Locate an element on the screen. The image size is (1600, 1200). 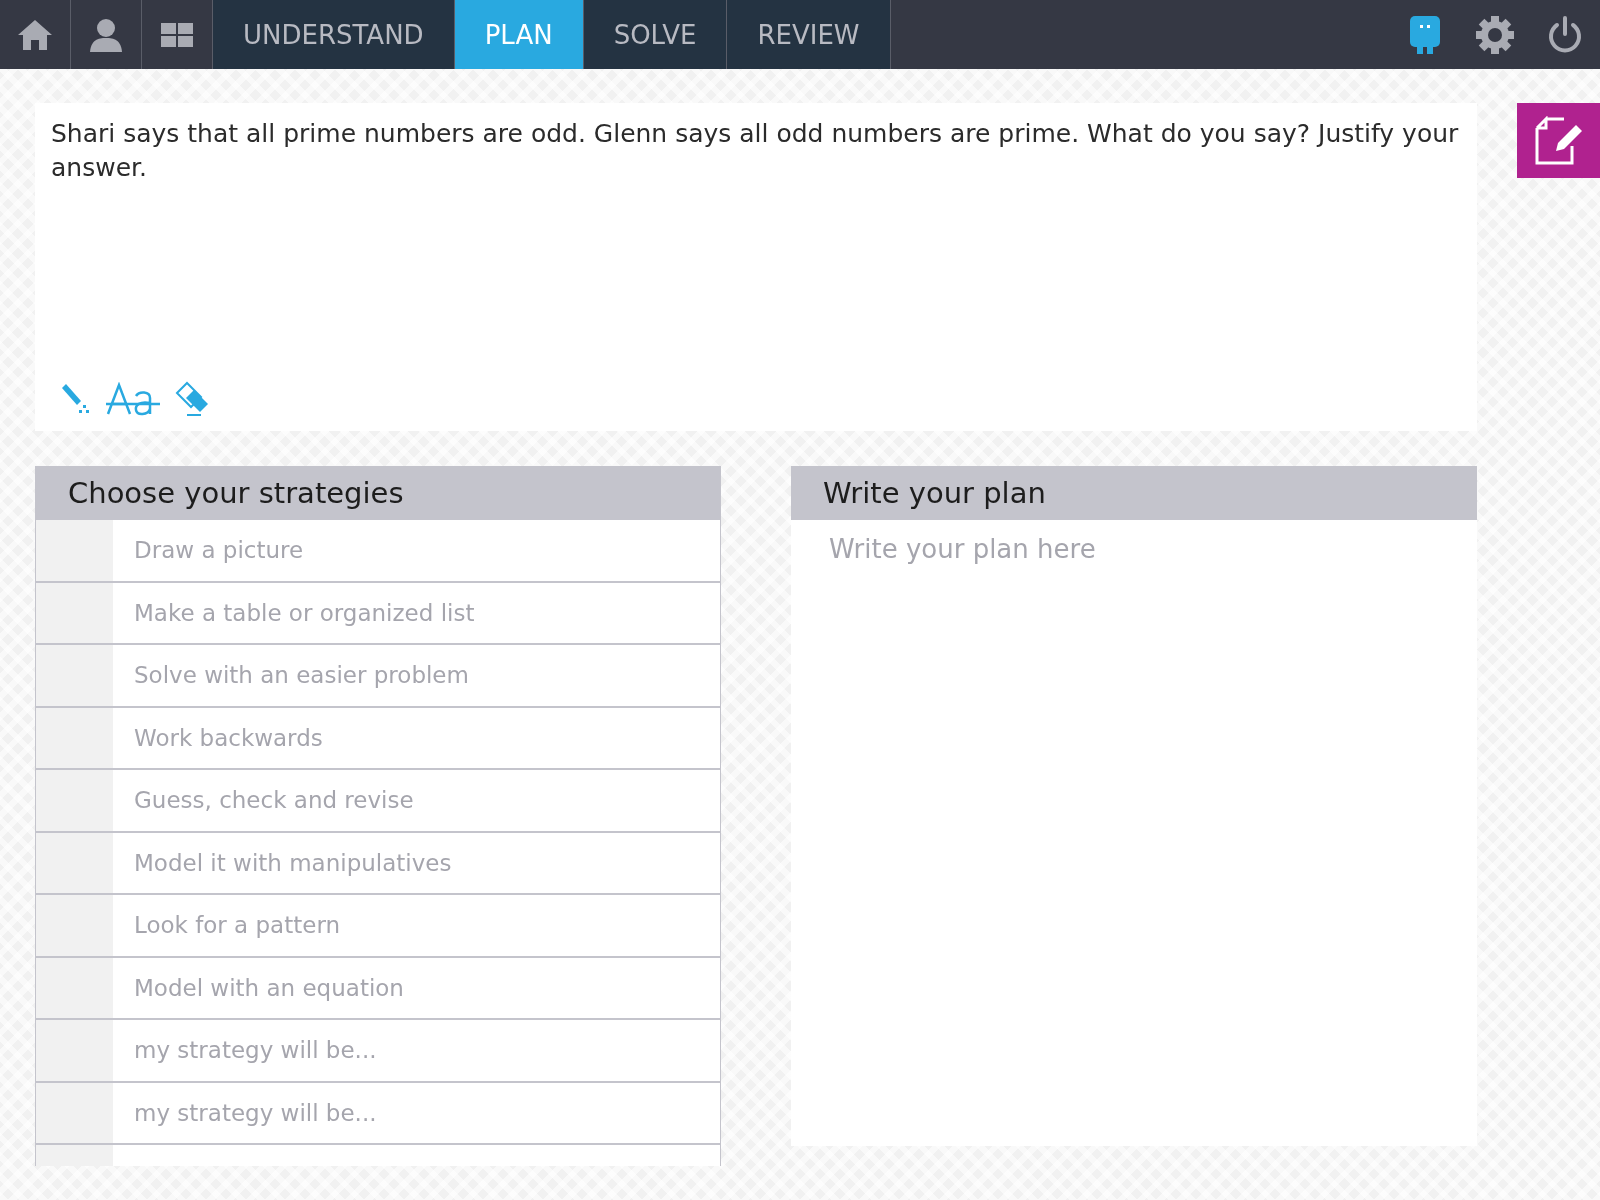
step-tab: UNDERSTAND is located at coordinates (334, 34).